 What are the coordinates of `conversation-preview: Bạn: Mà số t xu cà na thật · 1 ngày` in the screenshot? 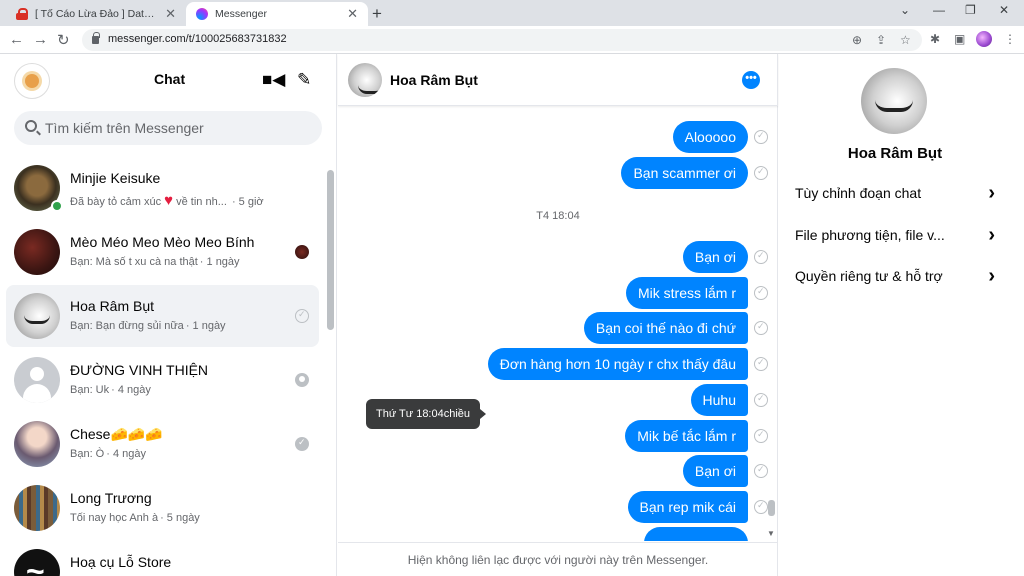 It's located at (155, 262).